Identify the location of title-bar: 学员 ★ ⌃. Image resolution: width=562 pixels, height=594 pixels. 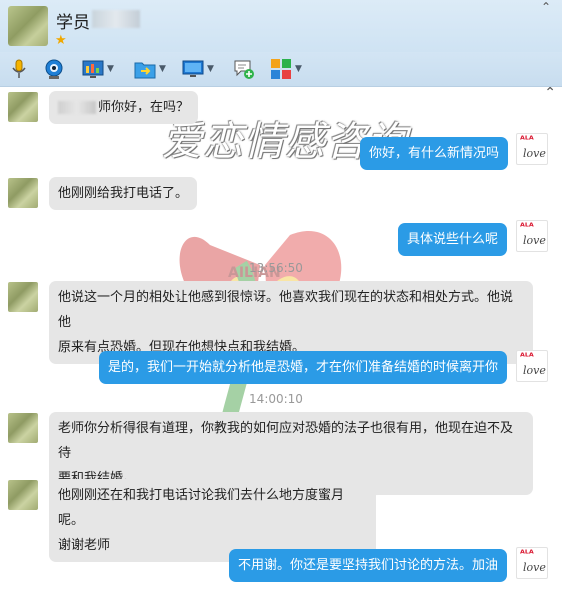
(281, 26).